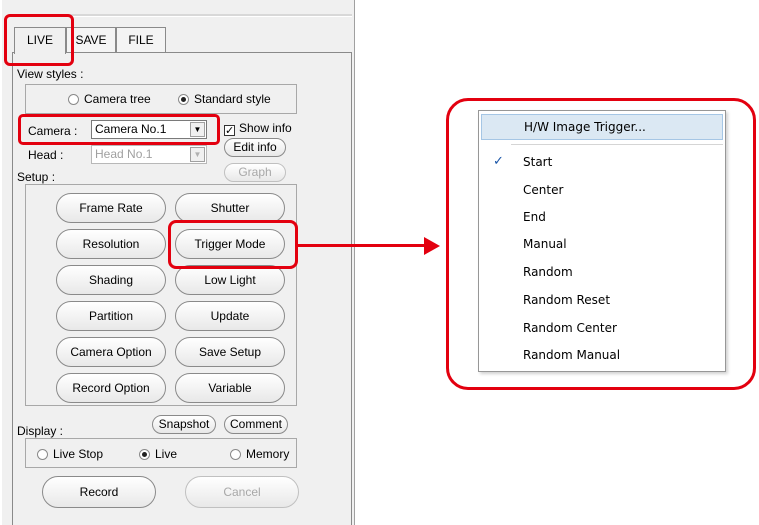 The width and height of the screenshot is (759, 525). I want to click on menu-item-center: Center, so click(602, 190).